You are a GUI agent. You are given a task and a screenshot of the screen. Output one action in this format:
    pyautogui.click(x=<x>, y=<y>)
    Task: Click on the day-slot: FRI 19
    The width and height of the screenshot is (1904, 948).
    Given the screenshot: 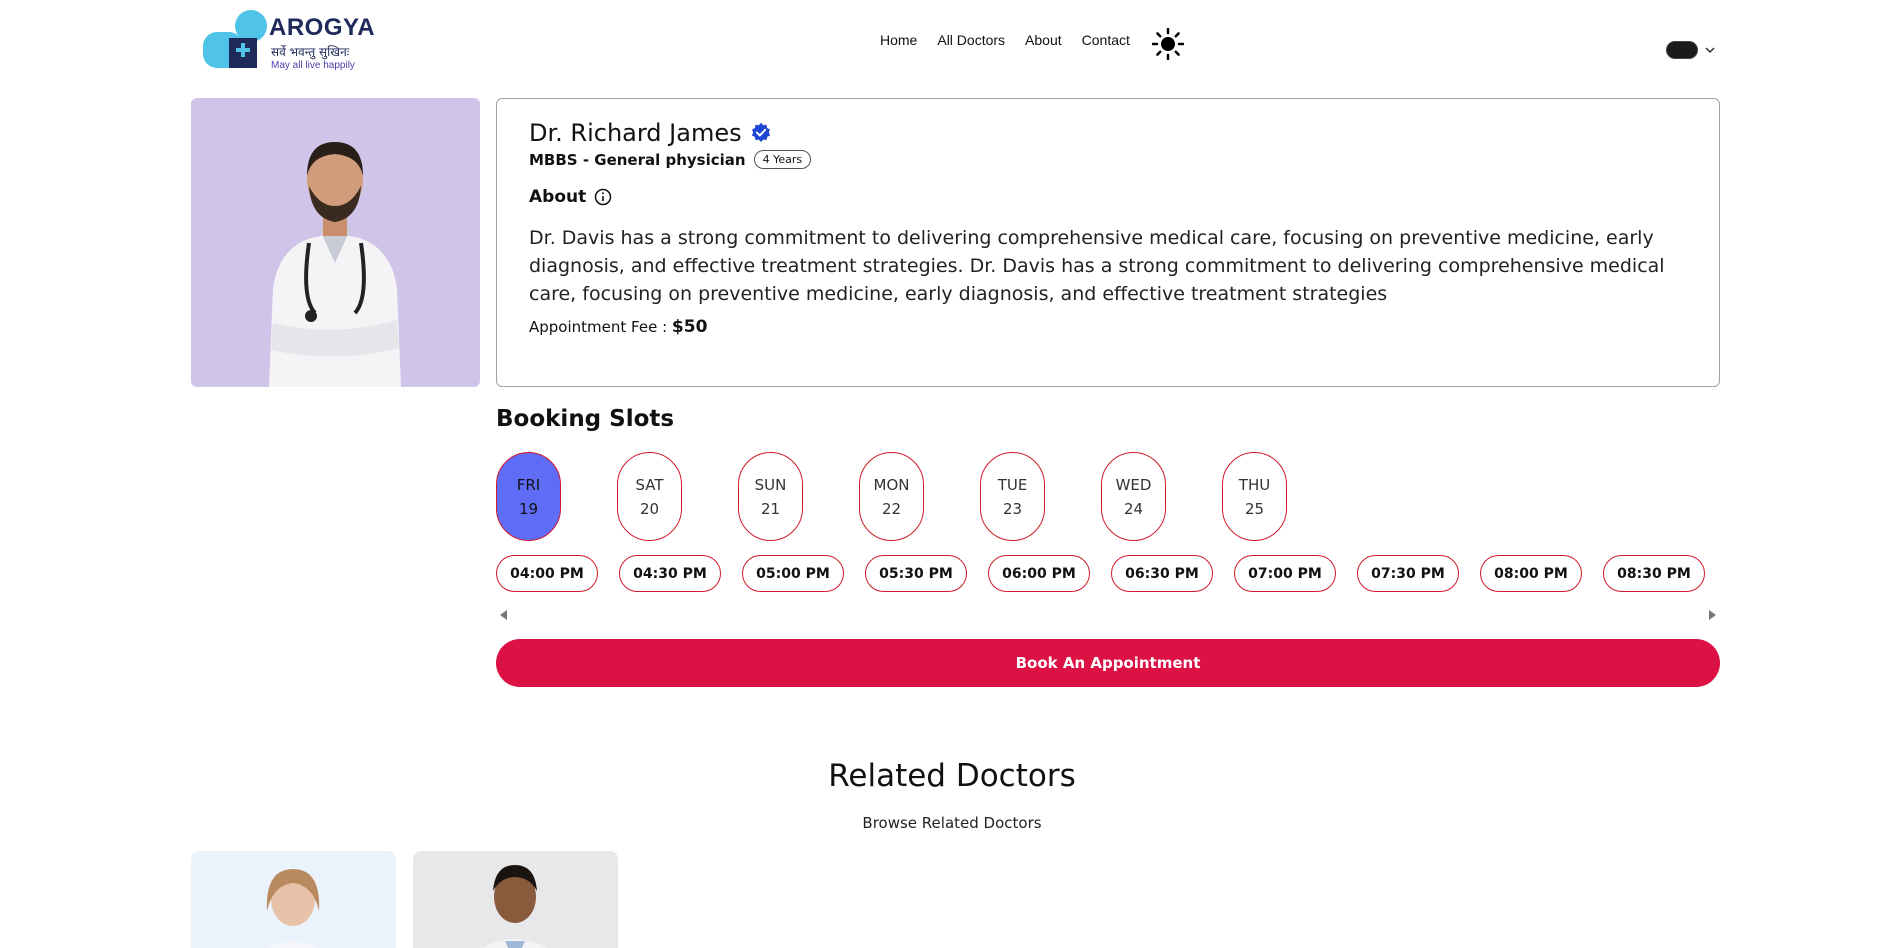 What is the action you would take?
    pyautogui.click(x=528, y=496)
    